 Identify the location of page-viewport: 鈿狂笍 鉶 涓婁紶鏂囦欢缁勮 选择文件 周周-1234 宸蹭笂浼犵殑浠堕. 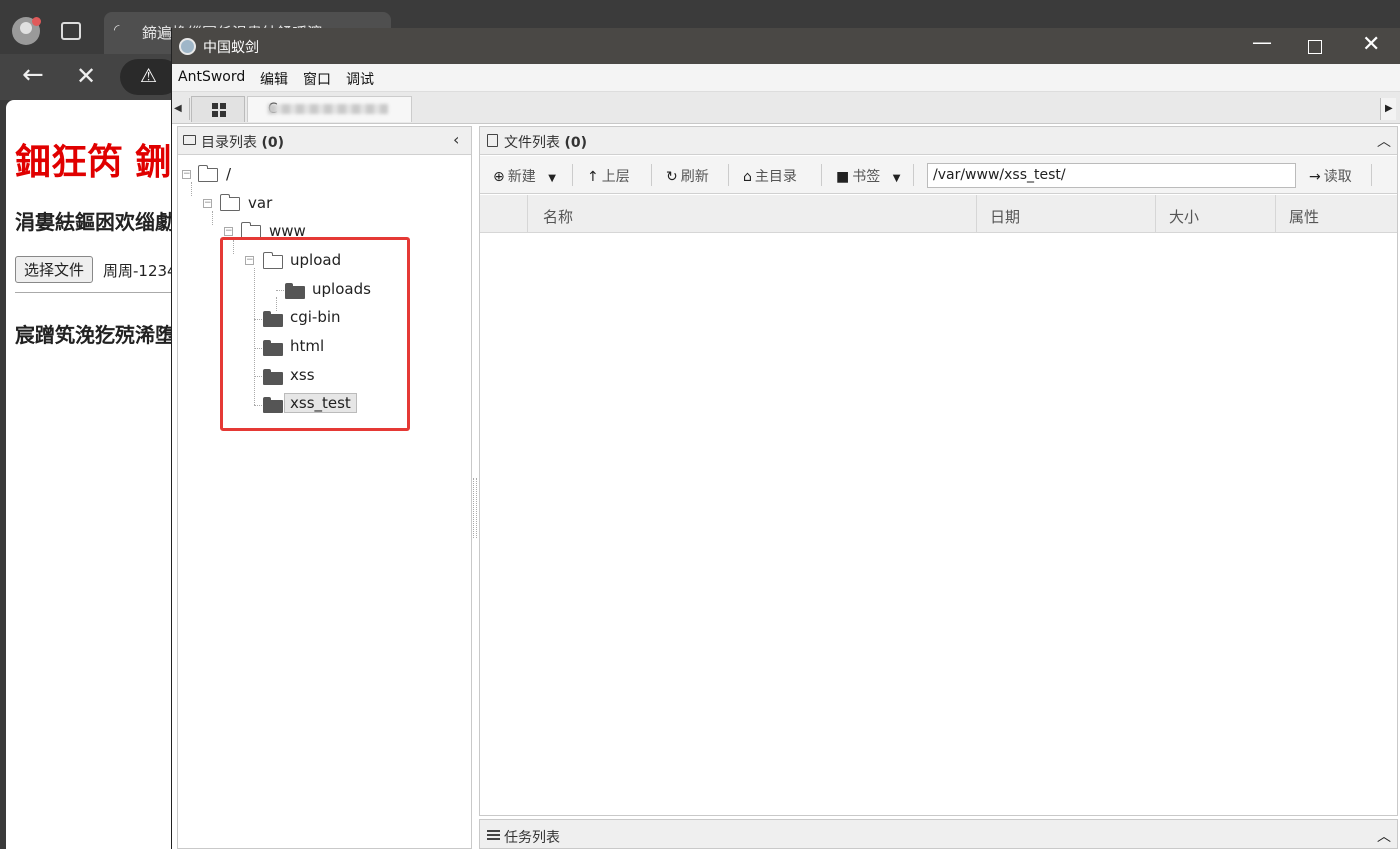
(85, 424).